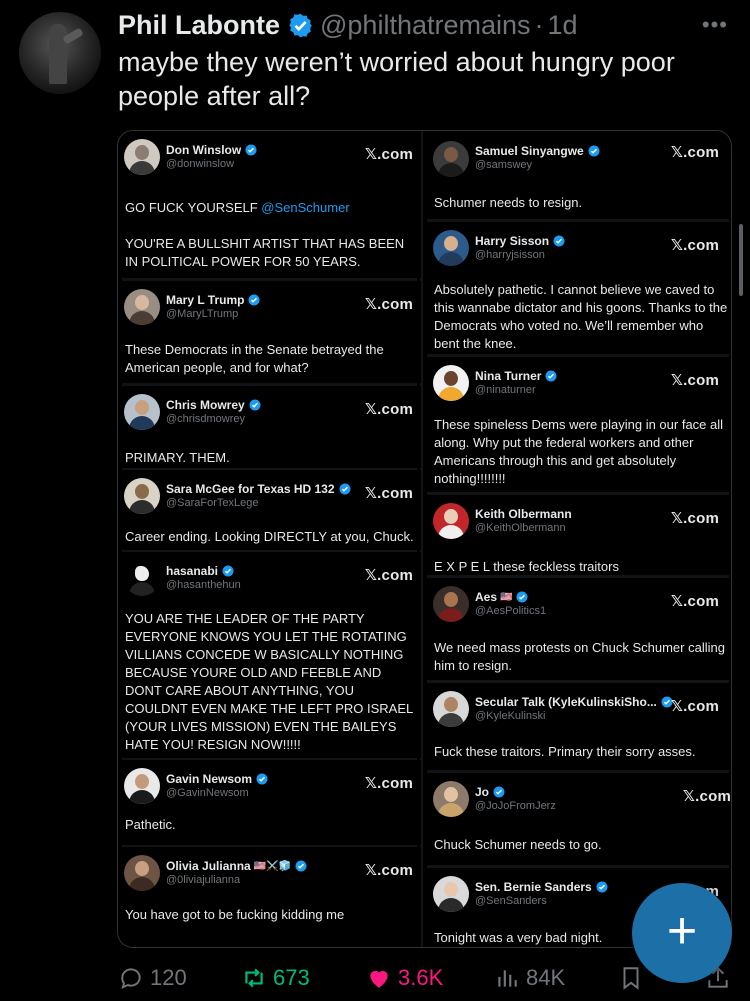 This screenshot has height=1001, width=750. What do you see at coordinates (205, 300) in the screenshot?
I see `card-author-name: Mary L Trump` at bounding box center [205, 300].